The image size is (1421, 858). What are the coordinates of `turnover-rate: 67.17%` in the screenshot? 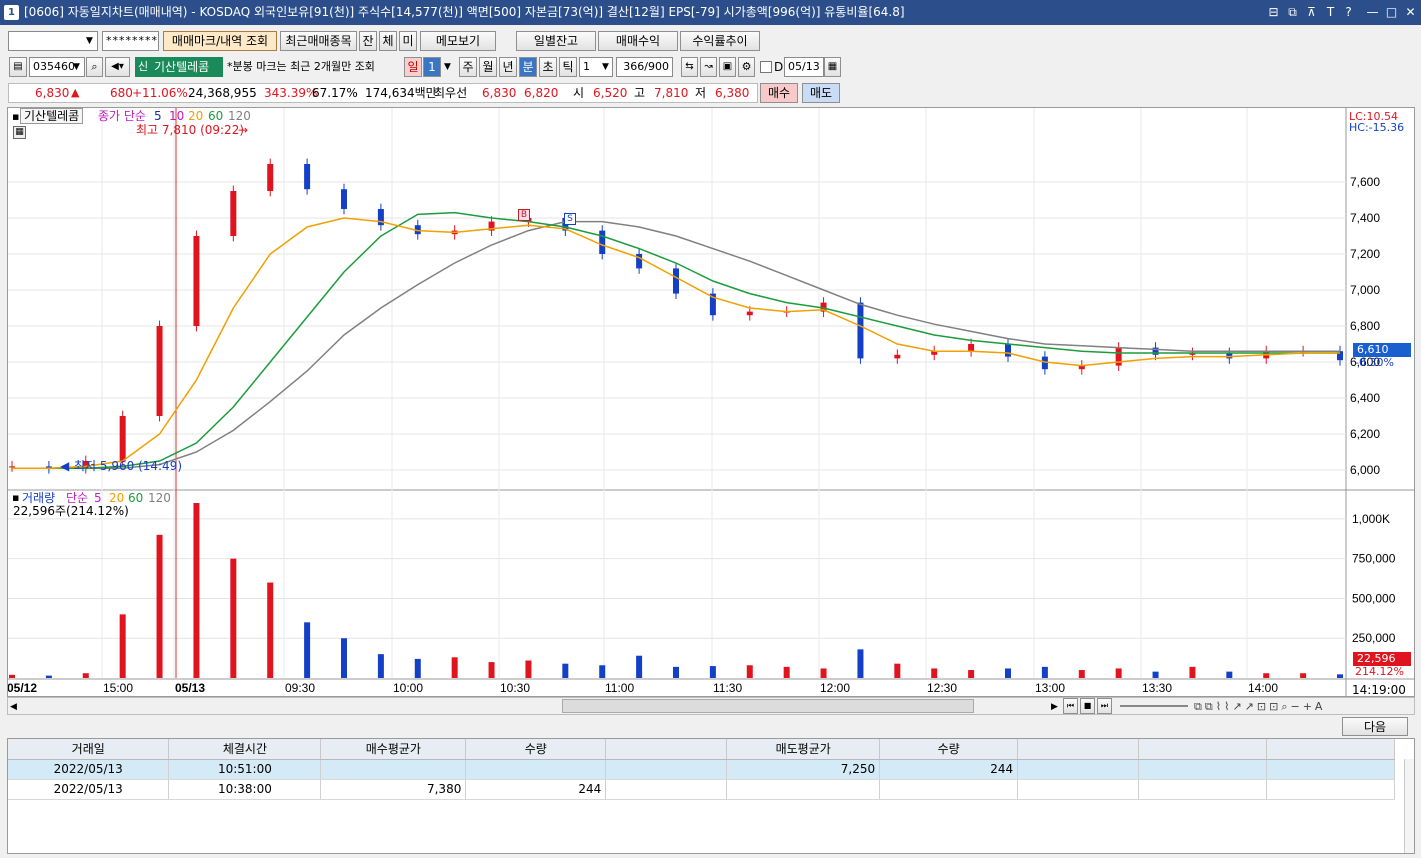 It's located at (335, 93).